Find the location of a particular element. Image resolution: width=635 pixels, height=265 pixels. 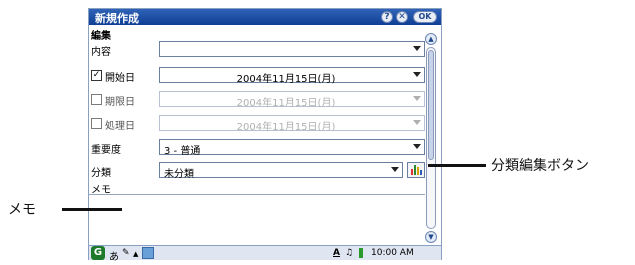

start-date-value: 2004年11月15日(月) is located at coordinates (286, 79).